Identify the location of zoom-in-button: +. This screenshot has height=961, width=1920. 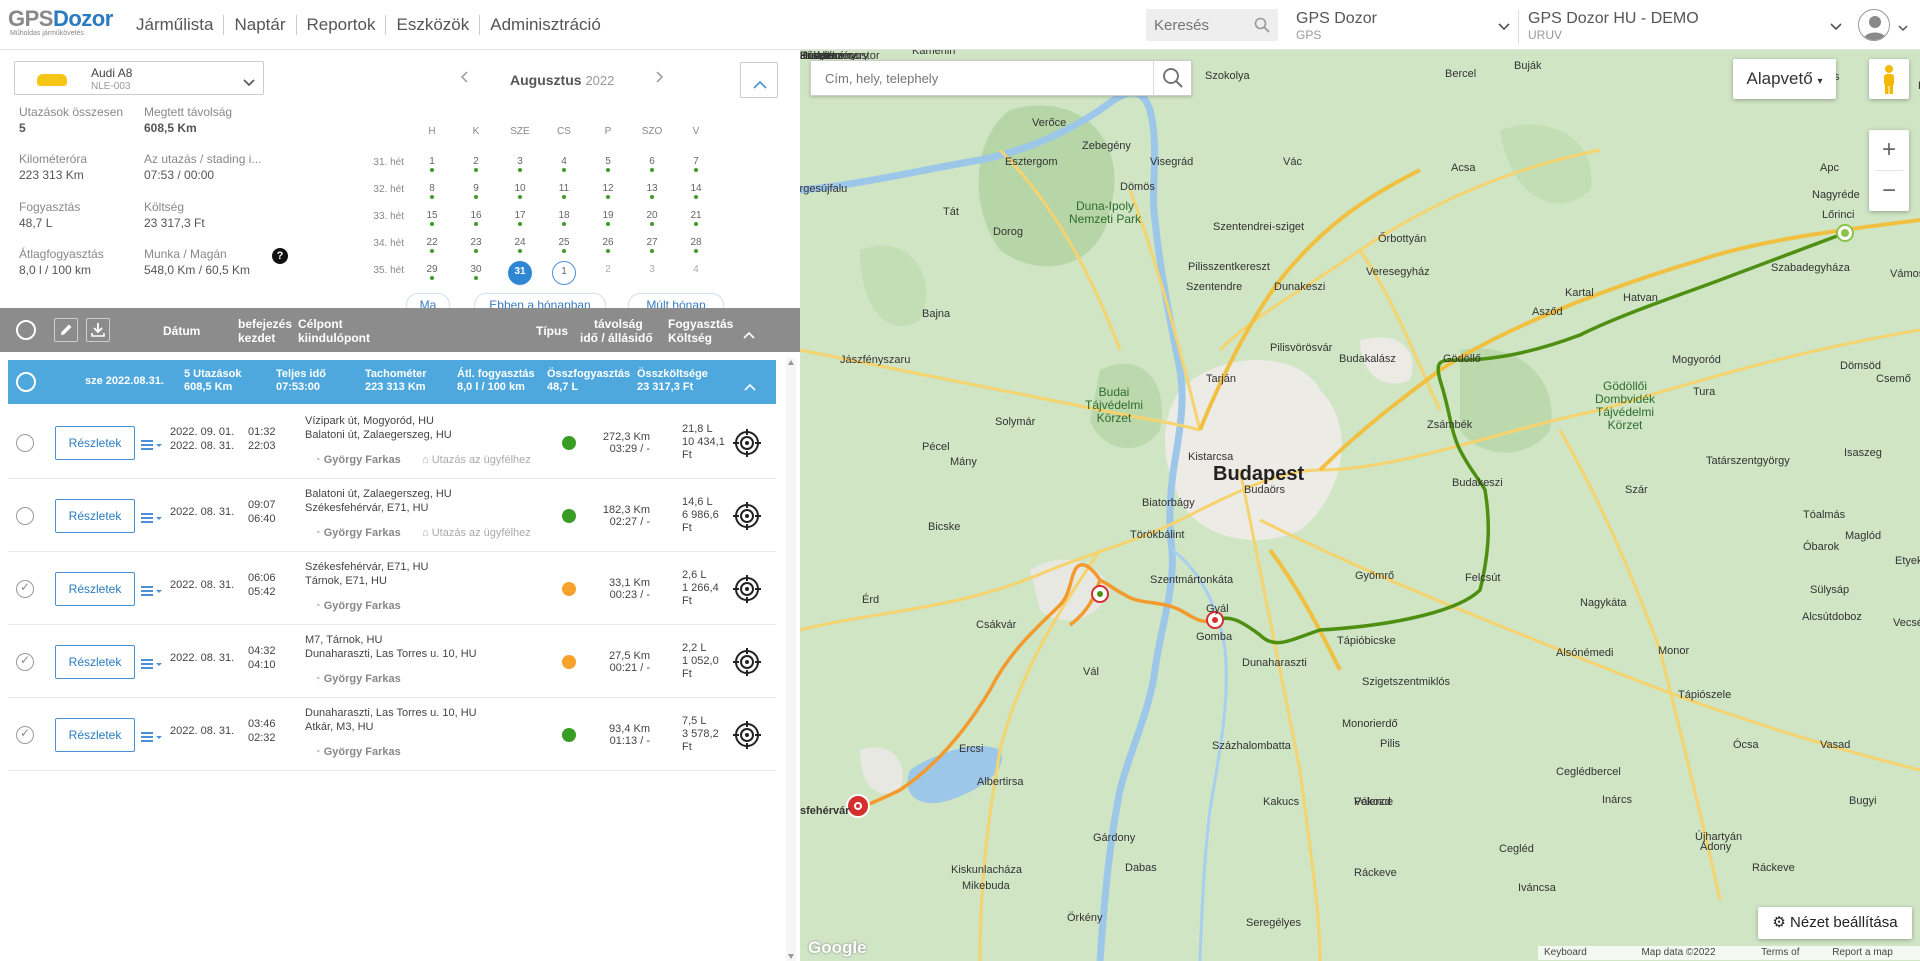
(1889, 150).